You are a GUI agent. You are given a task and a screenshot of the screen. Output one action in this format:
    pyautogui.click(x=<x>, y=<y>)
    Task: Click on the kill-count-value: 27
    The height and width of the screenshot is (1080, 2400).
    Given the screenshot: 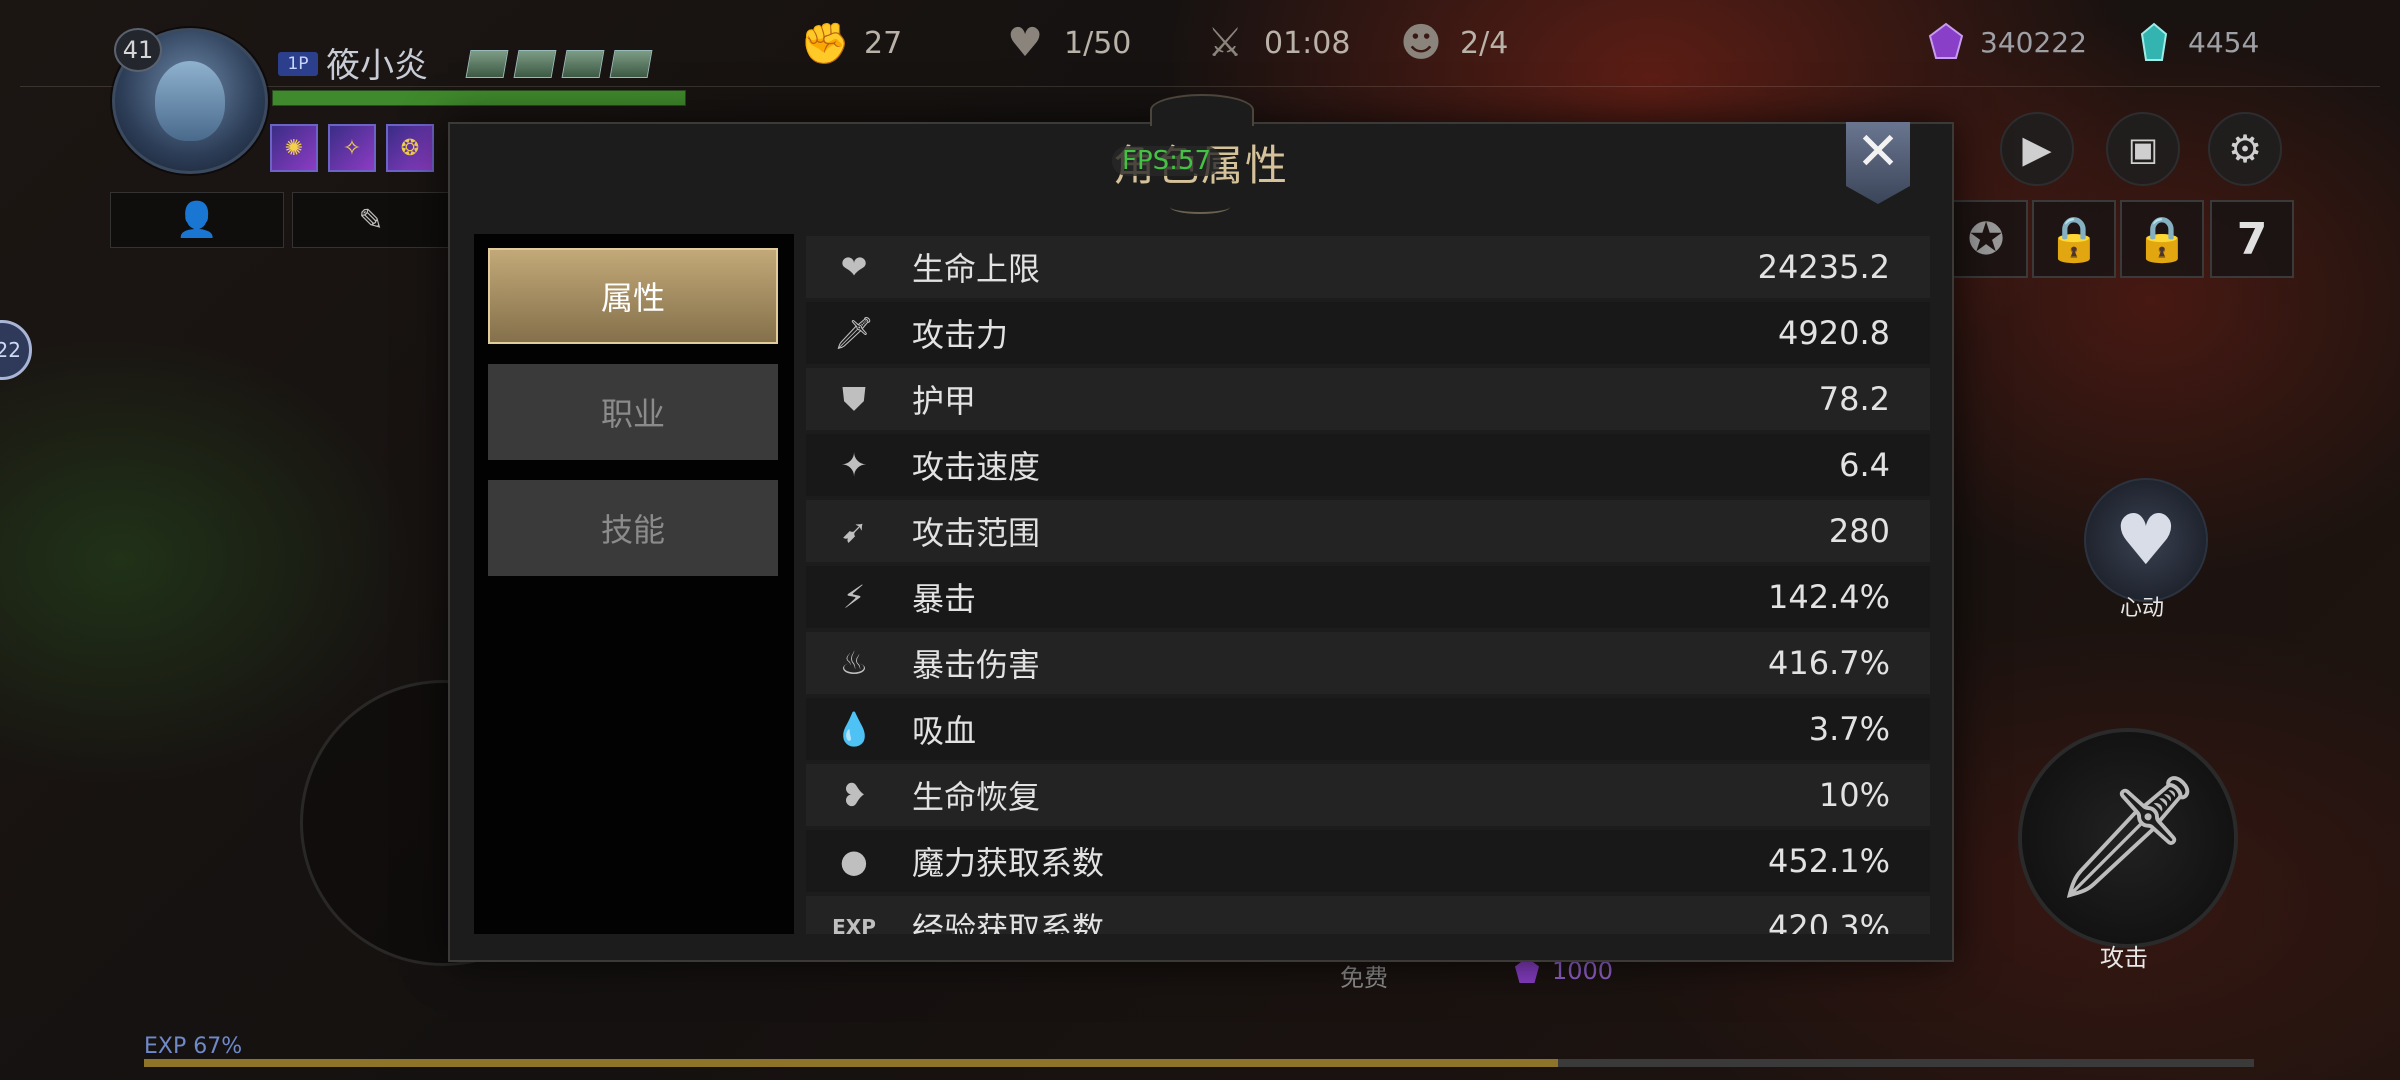 What is the action you would take?
    pyautogui.click(x=883, y=43)
    